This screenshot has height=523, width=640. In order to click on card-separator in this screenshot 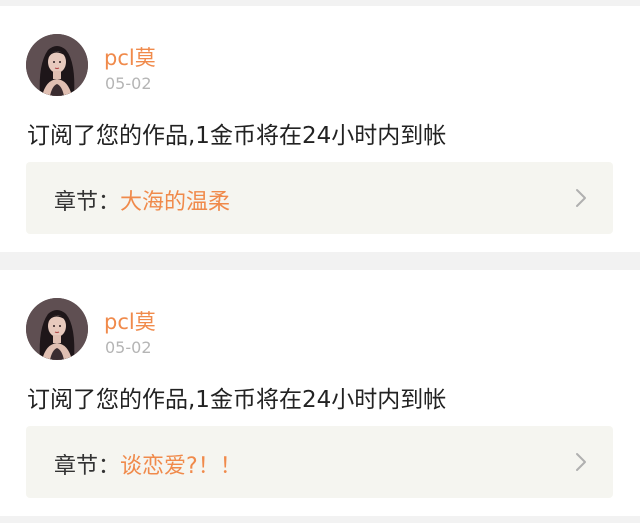, I will do `click(320, 261)`.